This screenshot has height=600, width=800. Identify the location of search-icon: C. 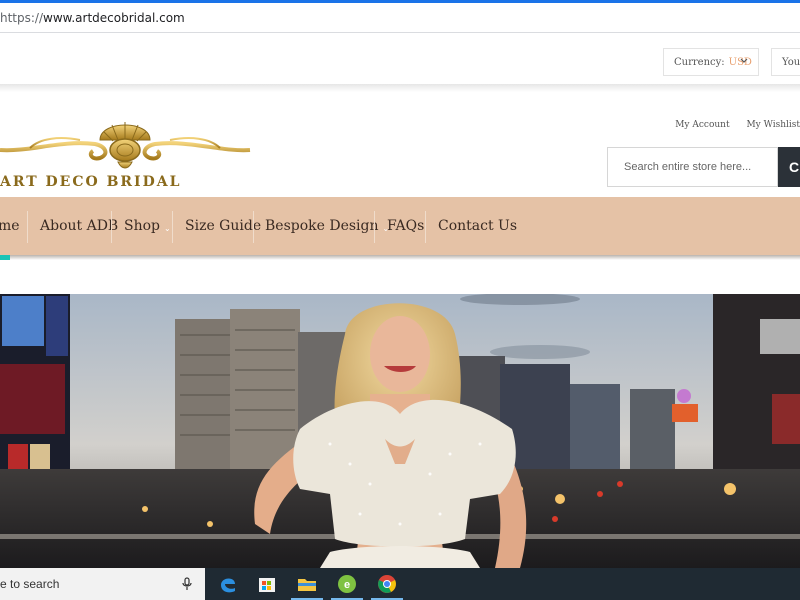
(794, 167).